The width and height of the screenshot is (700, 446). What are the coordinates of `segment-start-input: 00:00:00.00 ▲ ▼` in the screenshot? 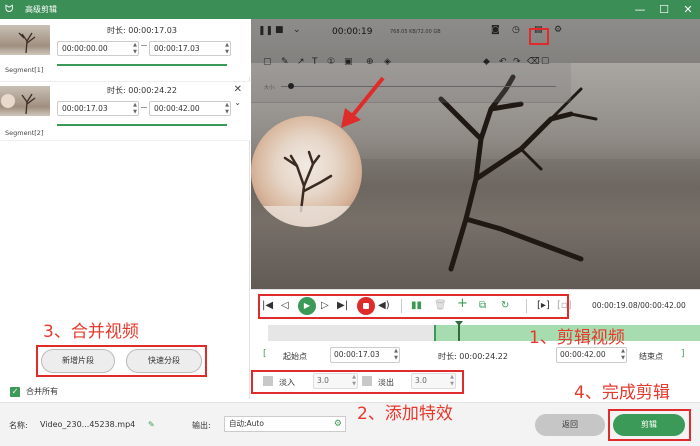 It's located at (98, 48).